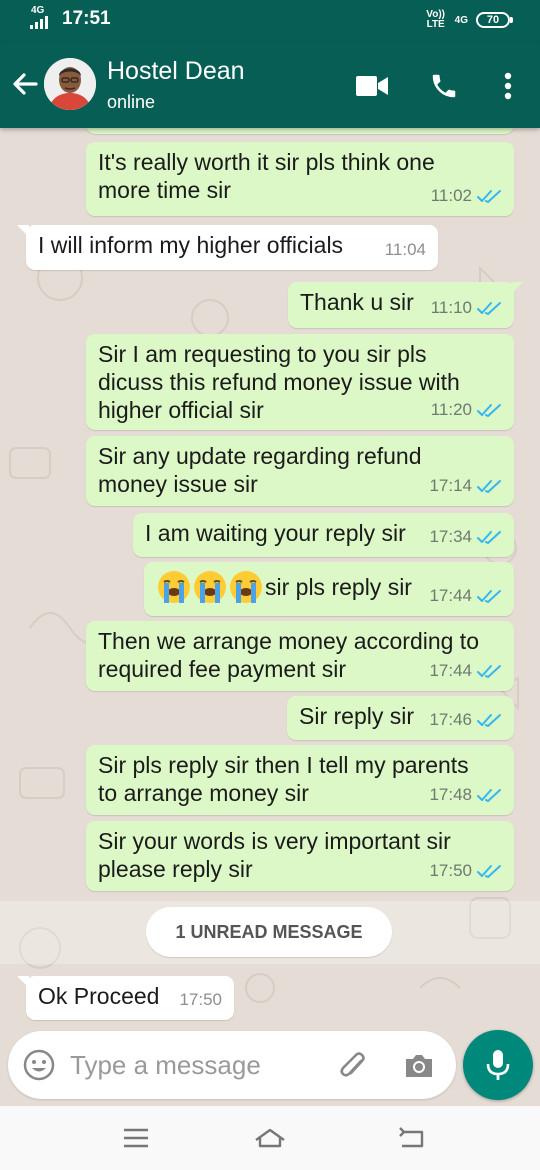  Describe the element at coordinates (357, 302) in the screenshot. I see `message-text: Thank u sir` at that location.